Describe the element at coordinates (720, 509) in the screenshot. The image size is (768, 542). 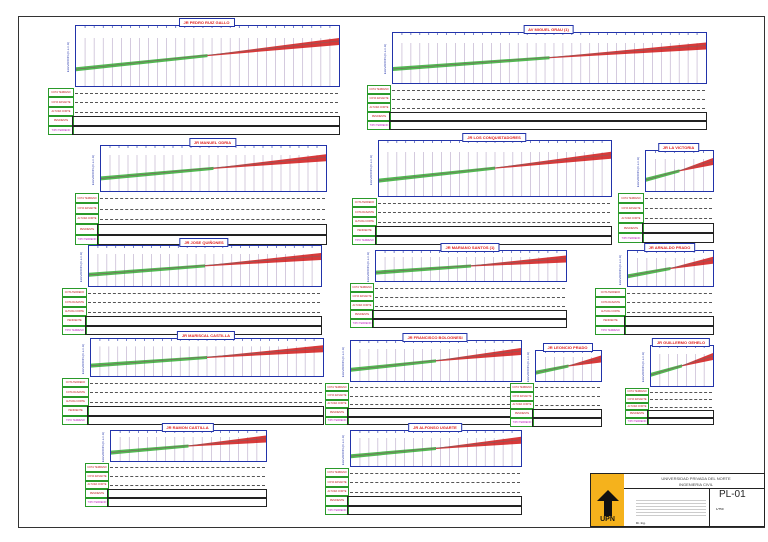
I see `scale: 1/750` at that location.